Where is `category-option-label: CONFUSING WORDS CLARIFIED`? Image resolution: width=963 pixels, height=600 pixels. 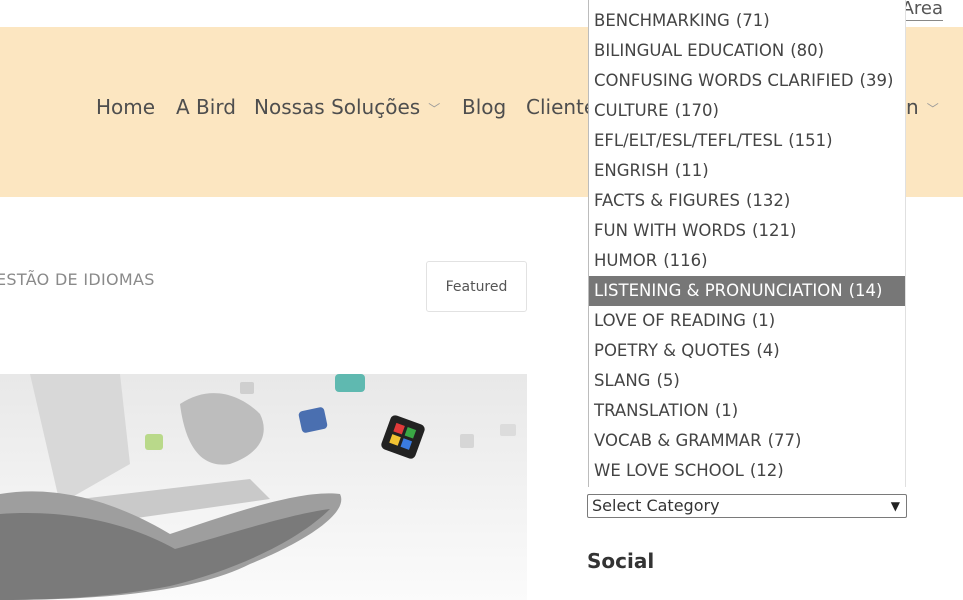 category-option-label: CONFUSING WORDS CLARIFIED is located at coordinates (724, 80).